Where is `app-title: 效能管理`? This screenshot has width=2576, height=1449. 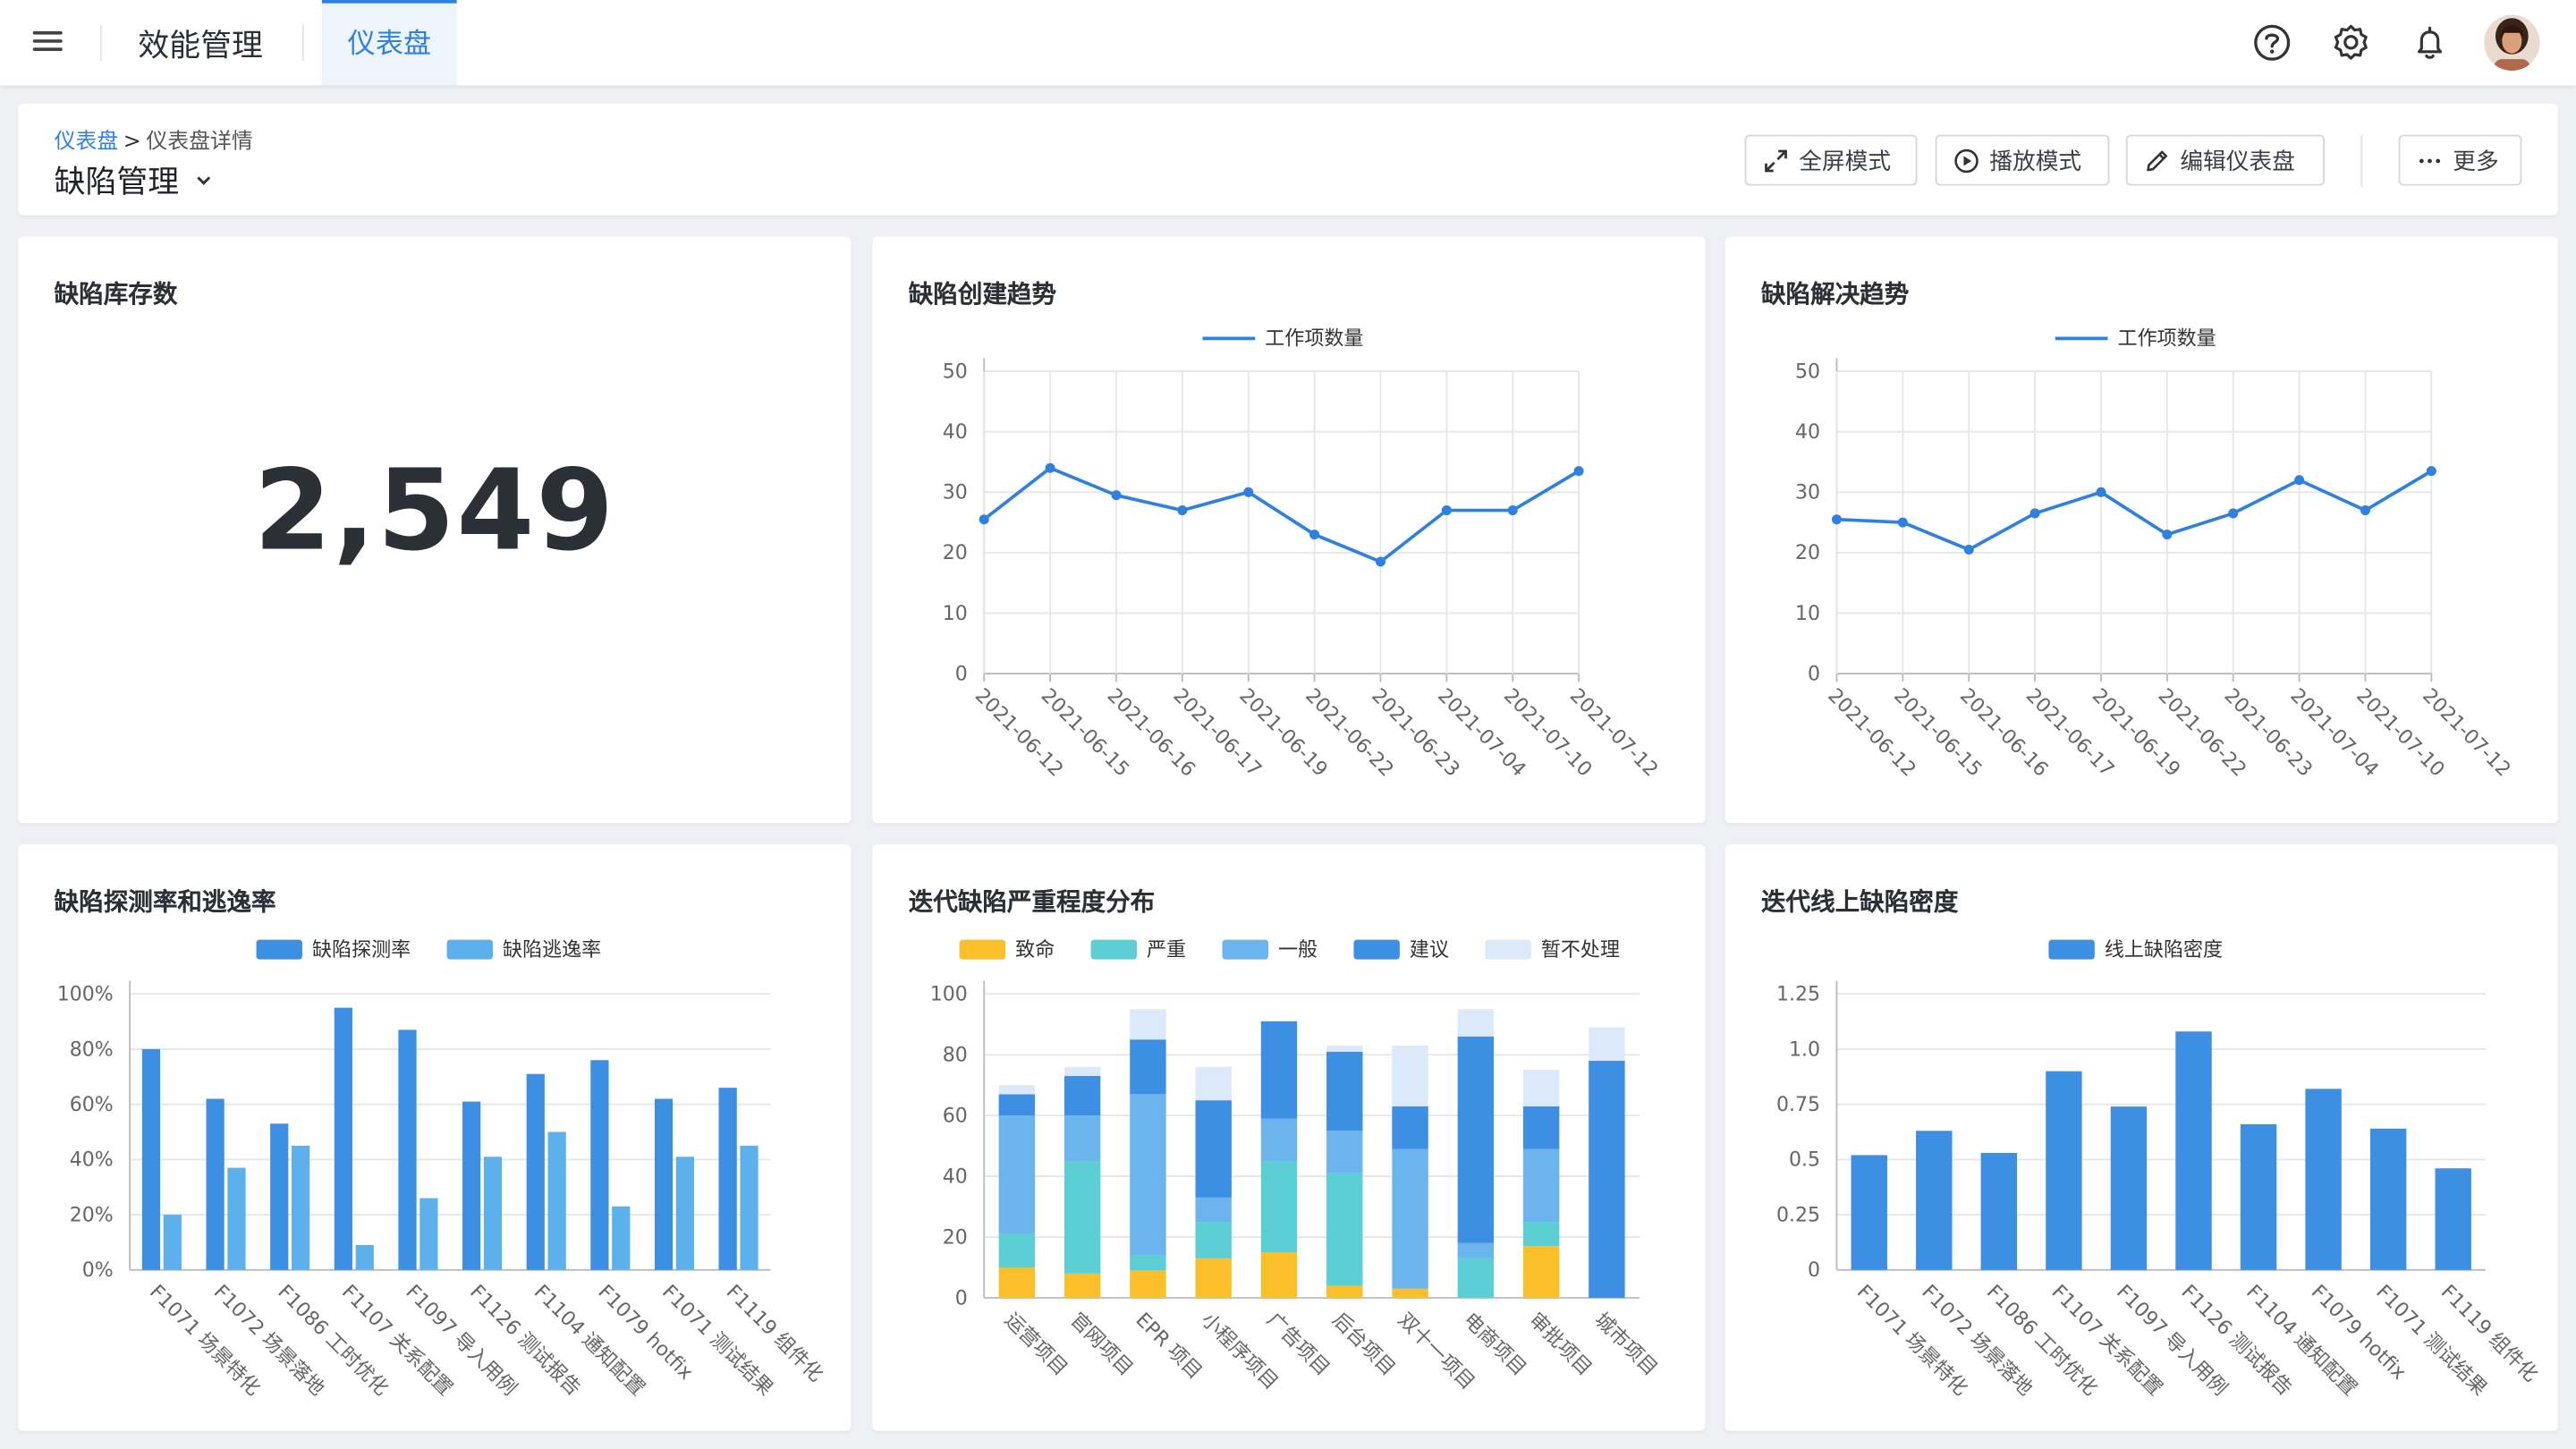
app-title: 效能管理 is located at coordinates (200, 46).